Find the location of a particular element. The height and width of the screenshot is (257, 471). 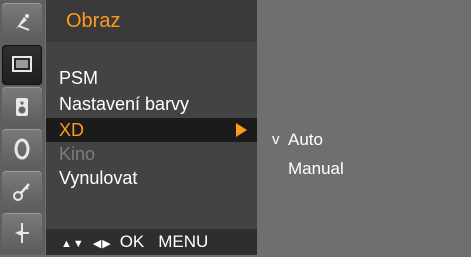

menu-item-label: PSM is located at coordinates (79, 78).